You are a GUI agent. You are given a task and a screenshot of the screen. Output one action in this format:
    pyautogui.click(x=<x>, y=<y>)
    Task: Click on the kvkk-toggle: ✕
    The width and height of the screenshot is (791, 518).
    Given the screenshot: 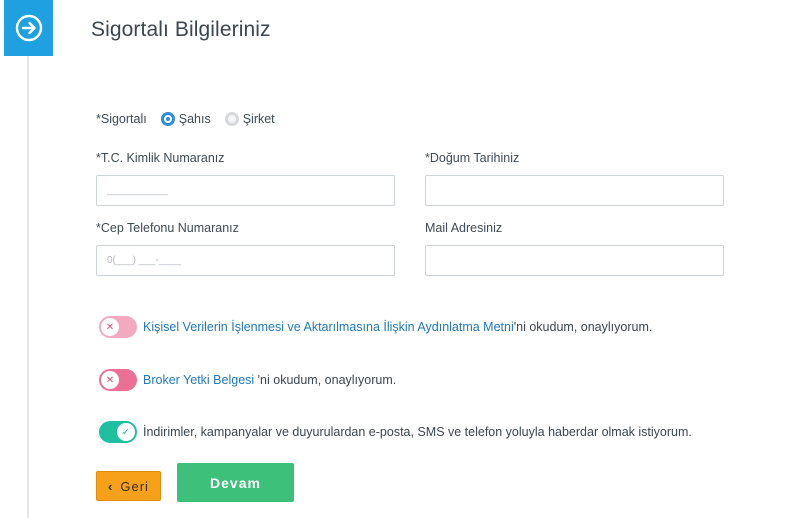 What is the action you would take?
    pyautogui.click(x=118, y=327)
    